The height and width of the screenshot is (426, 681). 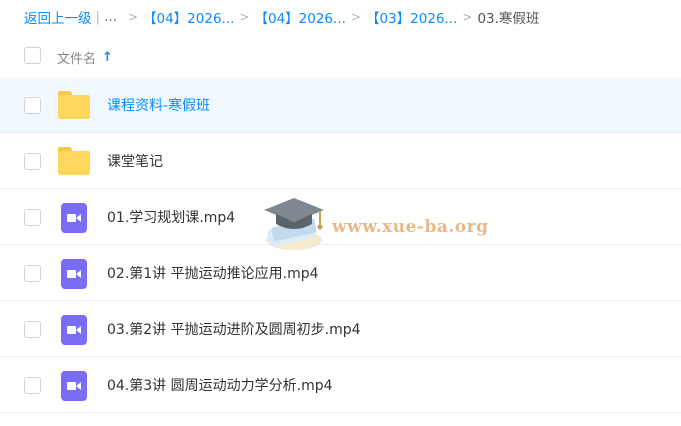 I want to click on file-name: 01.学习规划课.mp4, so click(x=171, y=217).